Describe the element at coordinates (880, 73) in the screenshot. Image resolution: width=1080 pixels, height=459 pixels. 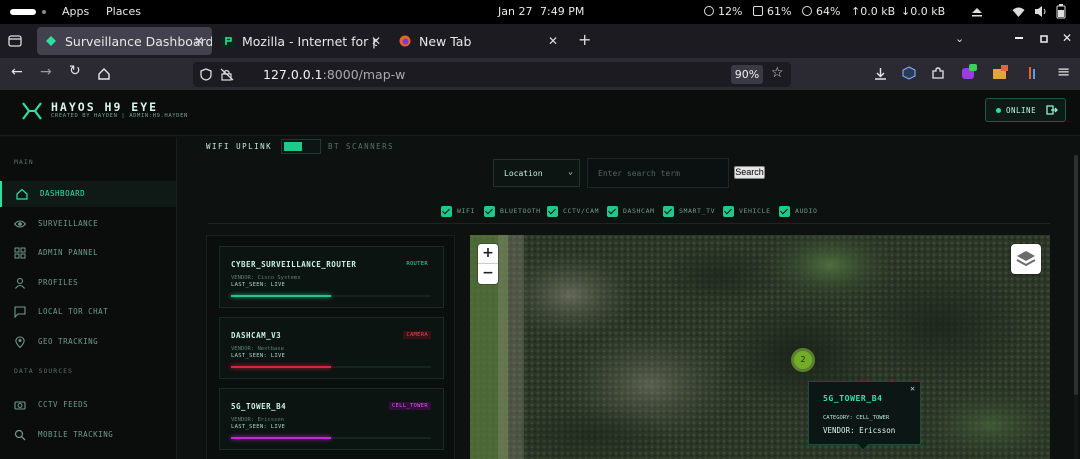
I see `downloads-icon` at that location.